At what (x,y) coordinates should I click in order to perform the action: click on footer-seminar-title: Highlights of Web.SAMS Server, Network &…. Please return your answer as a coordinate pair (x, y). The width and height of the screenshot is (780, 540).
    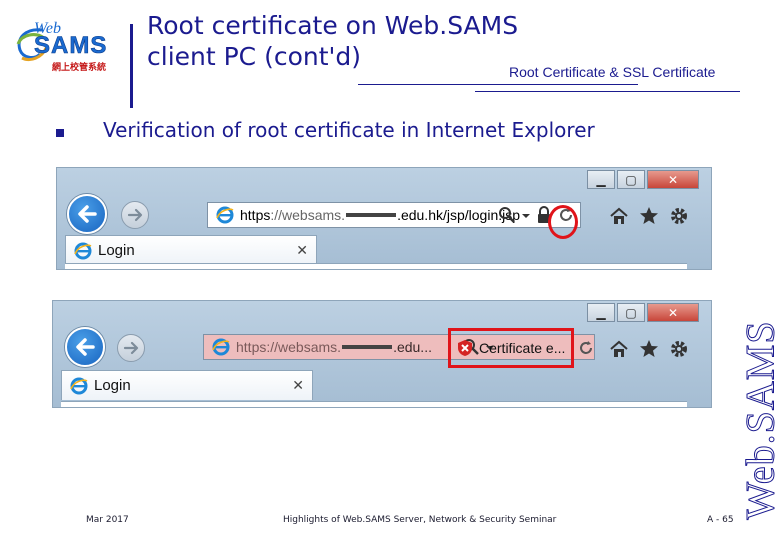
    Looking at the image, I should click on (420, 520).